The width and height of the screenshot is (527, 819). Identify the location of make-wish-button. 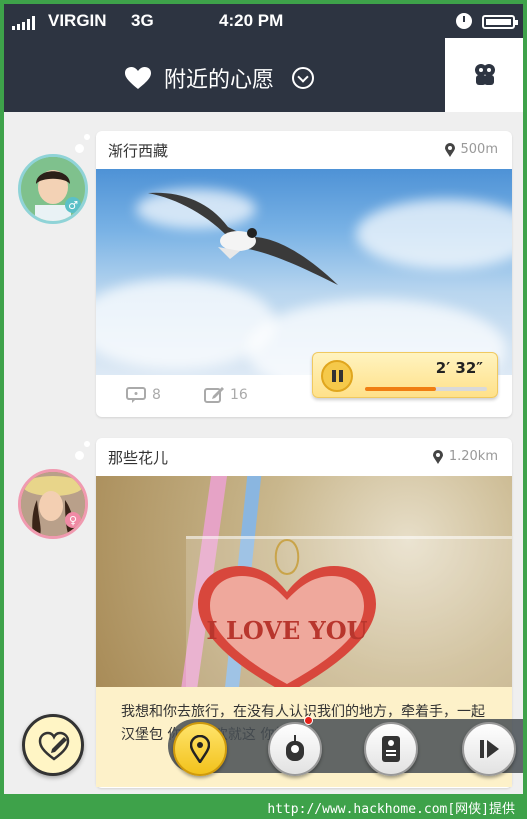
(53, 745).